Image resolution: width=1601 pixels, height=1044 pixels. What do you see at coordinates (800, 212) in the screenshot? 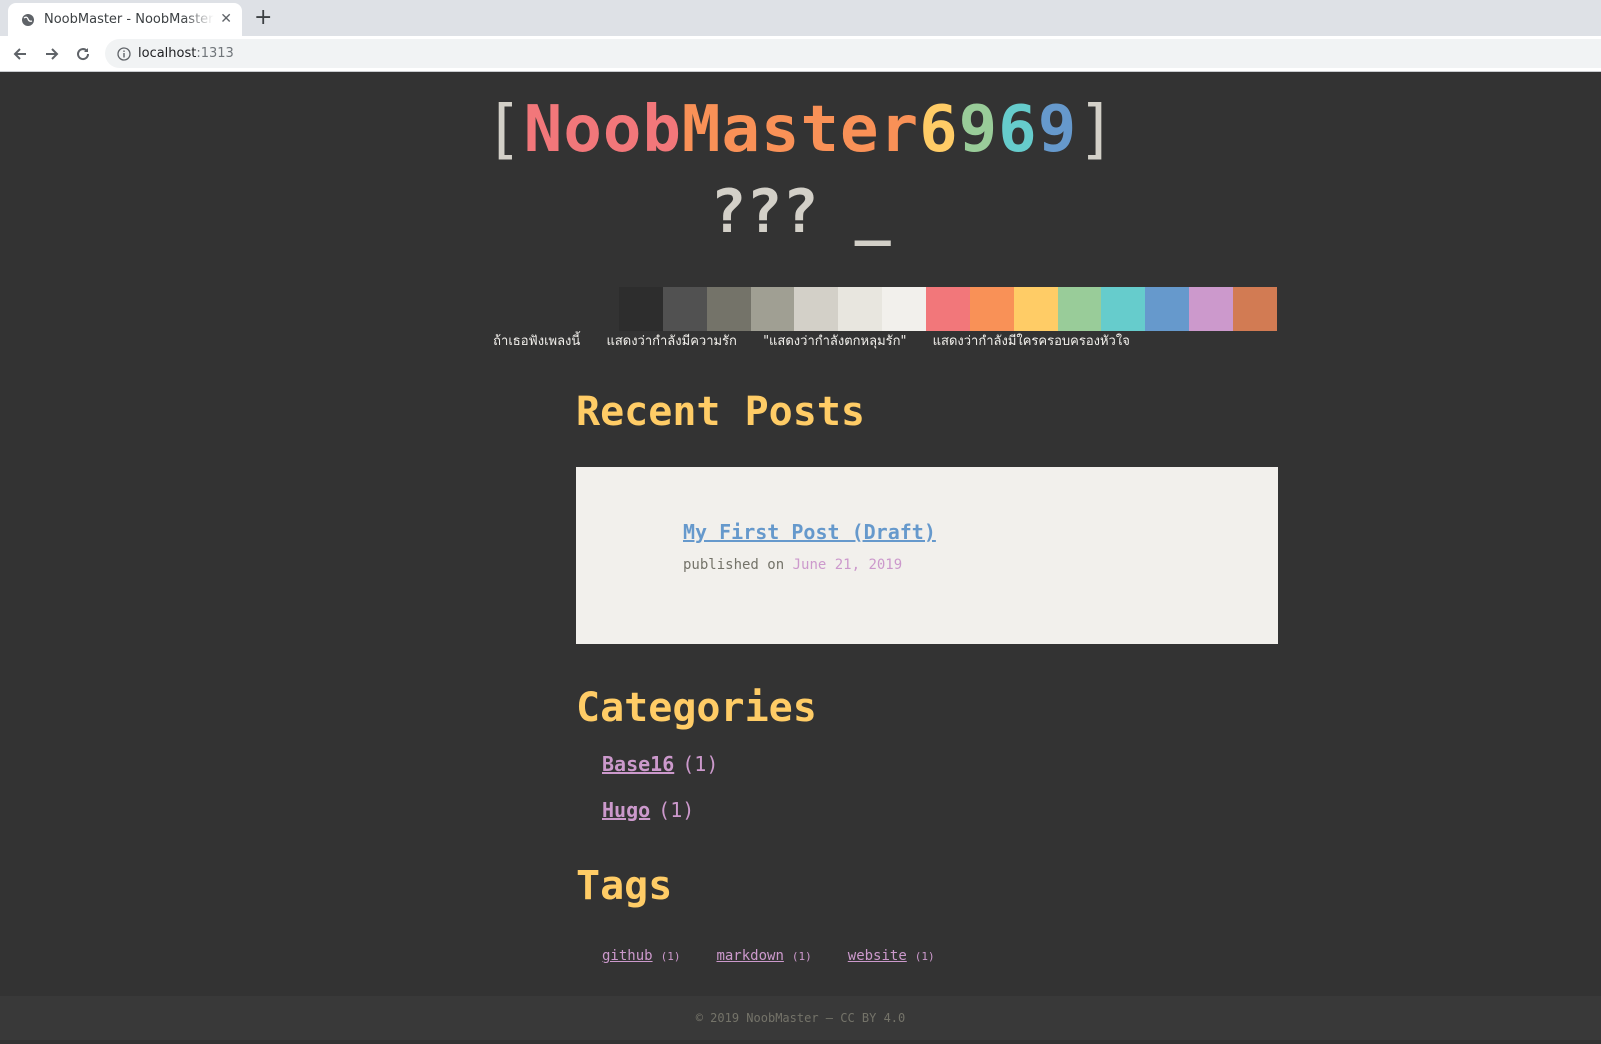
I see `site-subtitle: ??? _` at bounding box center [800, 212].